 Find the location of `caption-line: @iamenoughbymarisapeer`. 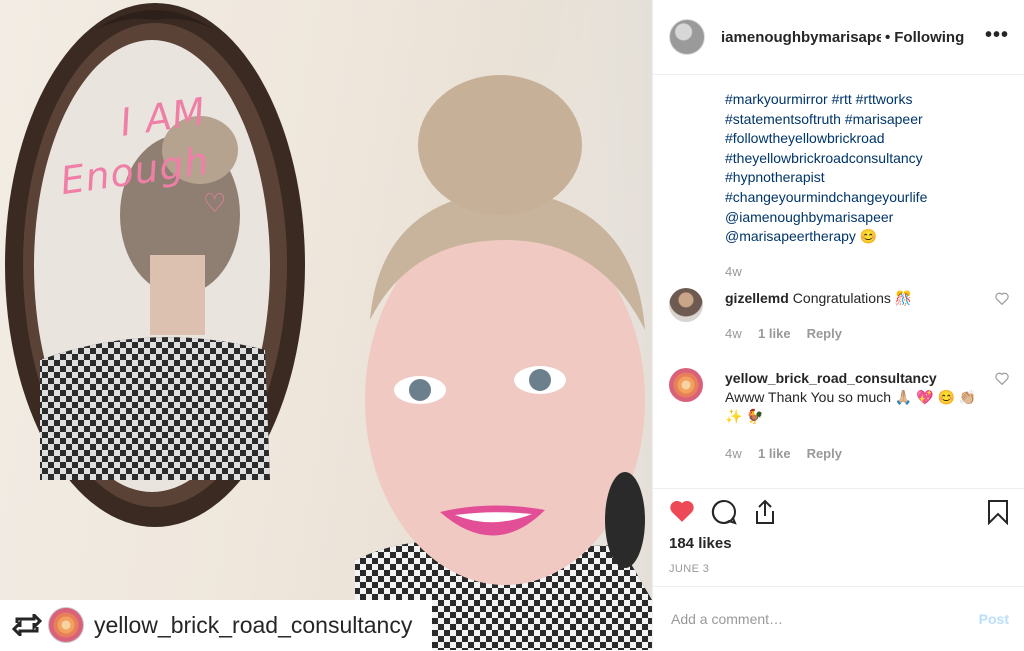

caption-line: @iamenoughbymarisapeer is located at coordinates (865, 218).